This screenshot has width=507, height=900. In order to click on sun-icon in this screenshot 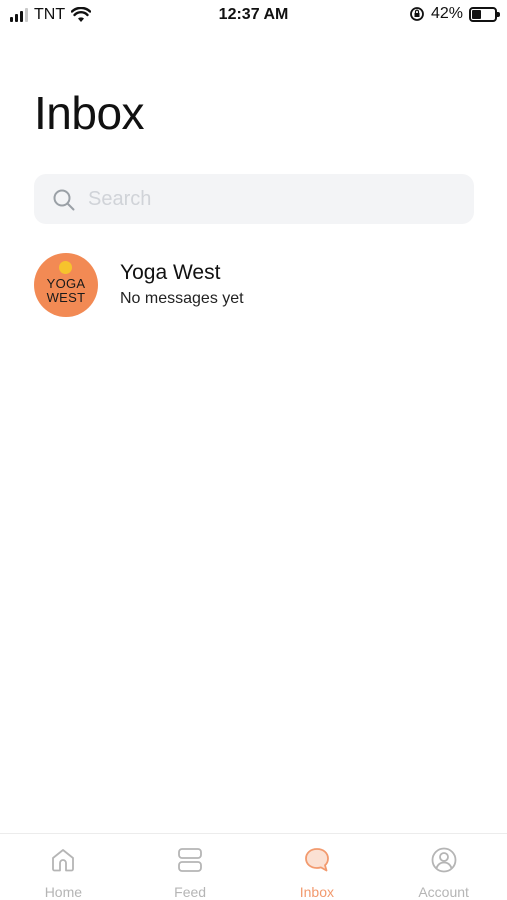, I will do `click(65, 267)`.